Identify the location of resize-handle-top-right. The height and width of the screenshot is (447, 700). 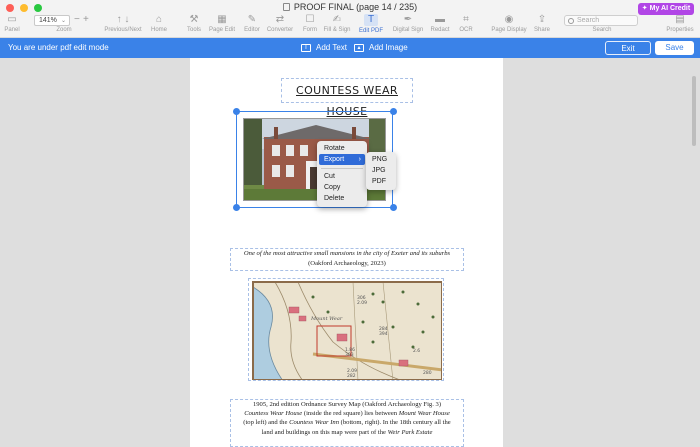
(393, 111).